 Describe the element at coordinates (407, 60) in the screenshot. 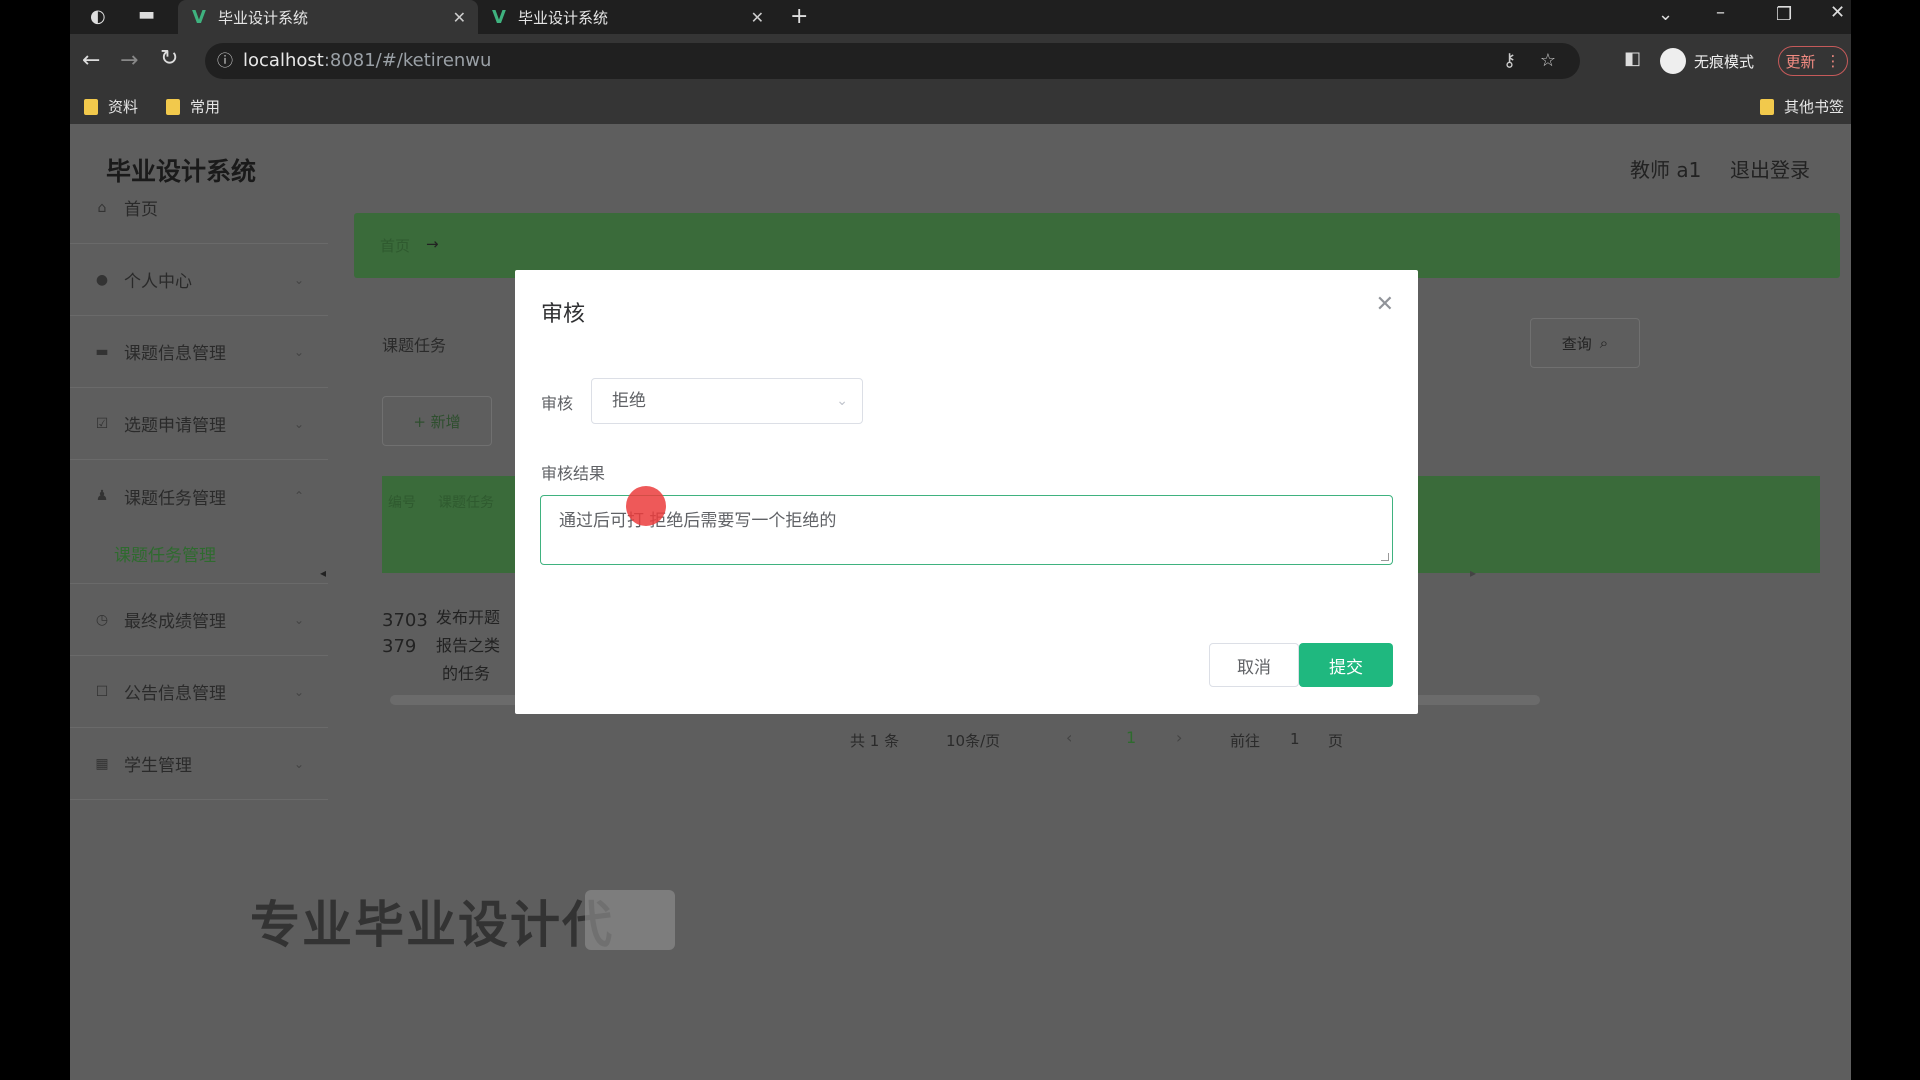

I see `url-path: :8081/#/ketirenwu` at that location.